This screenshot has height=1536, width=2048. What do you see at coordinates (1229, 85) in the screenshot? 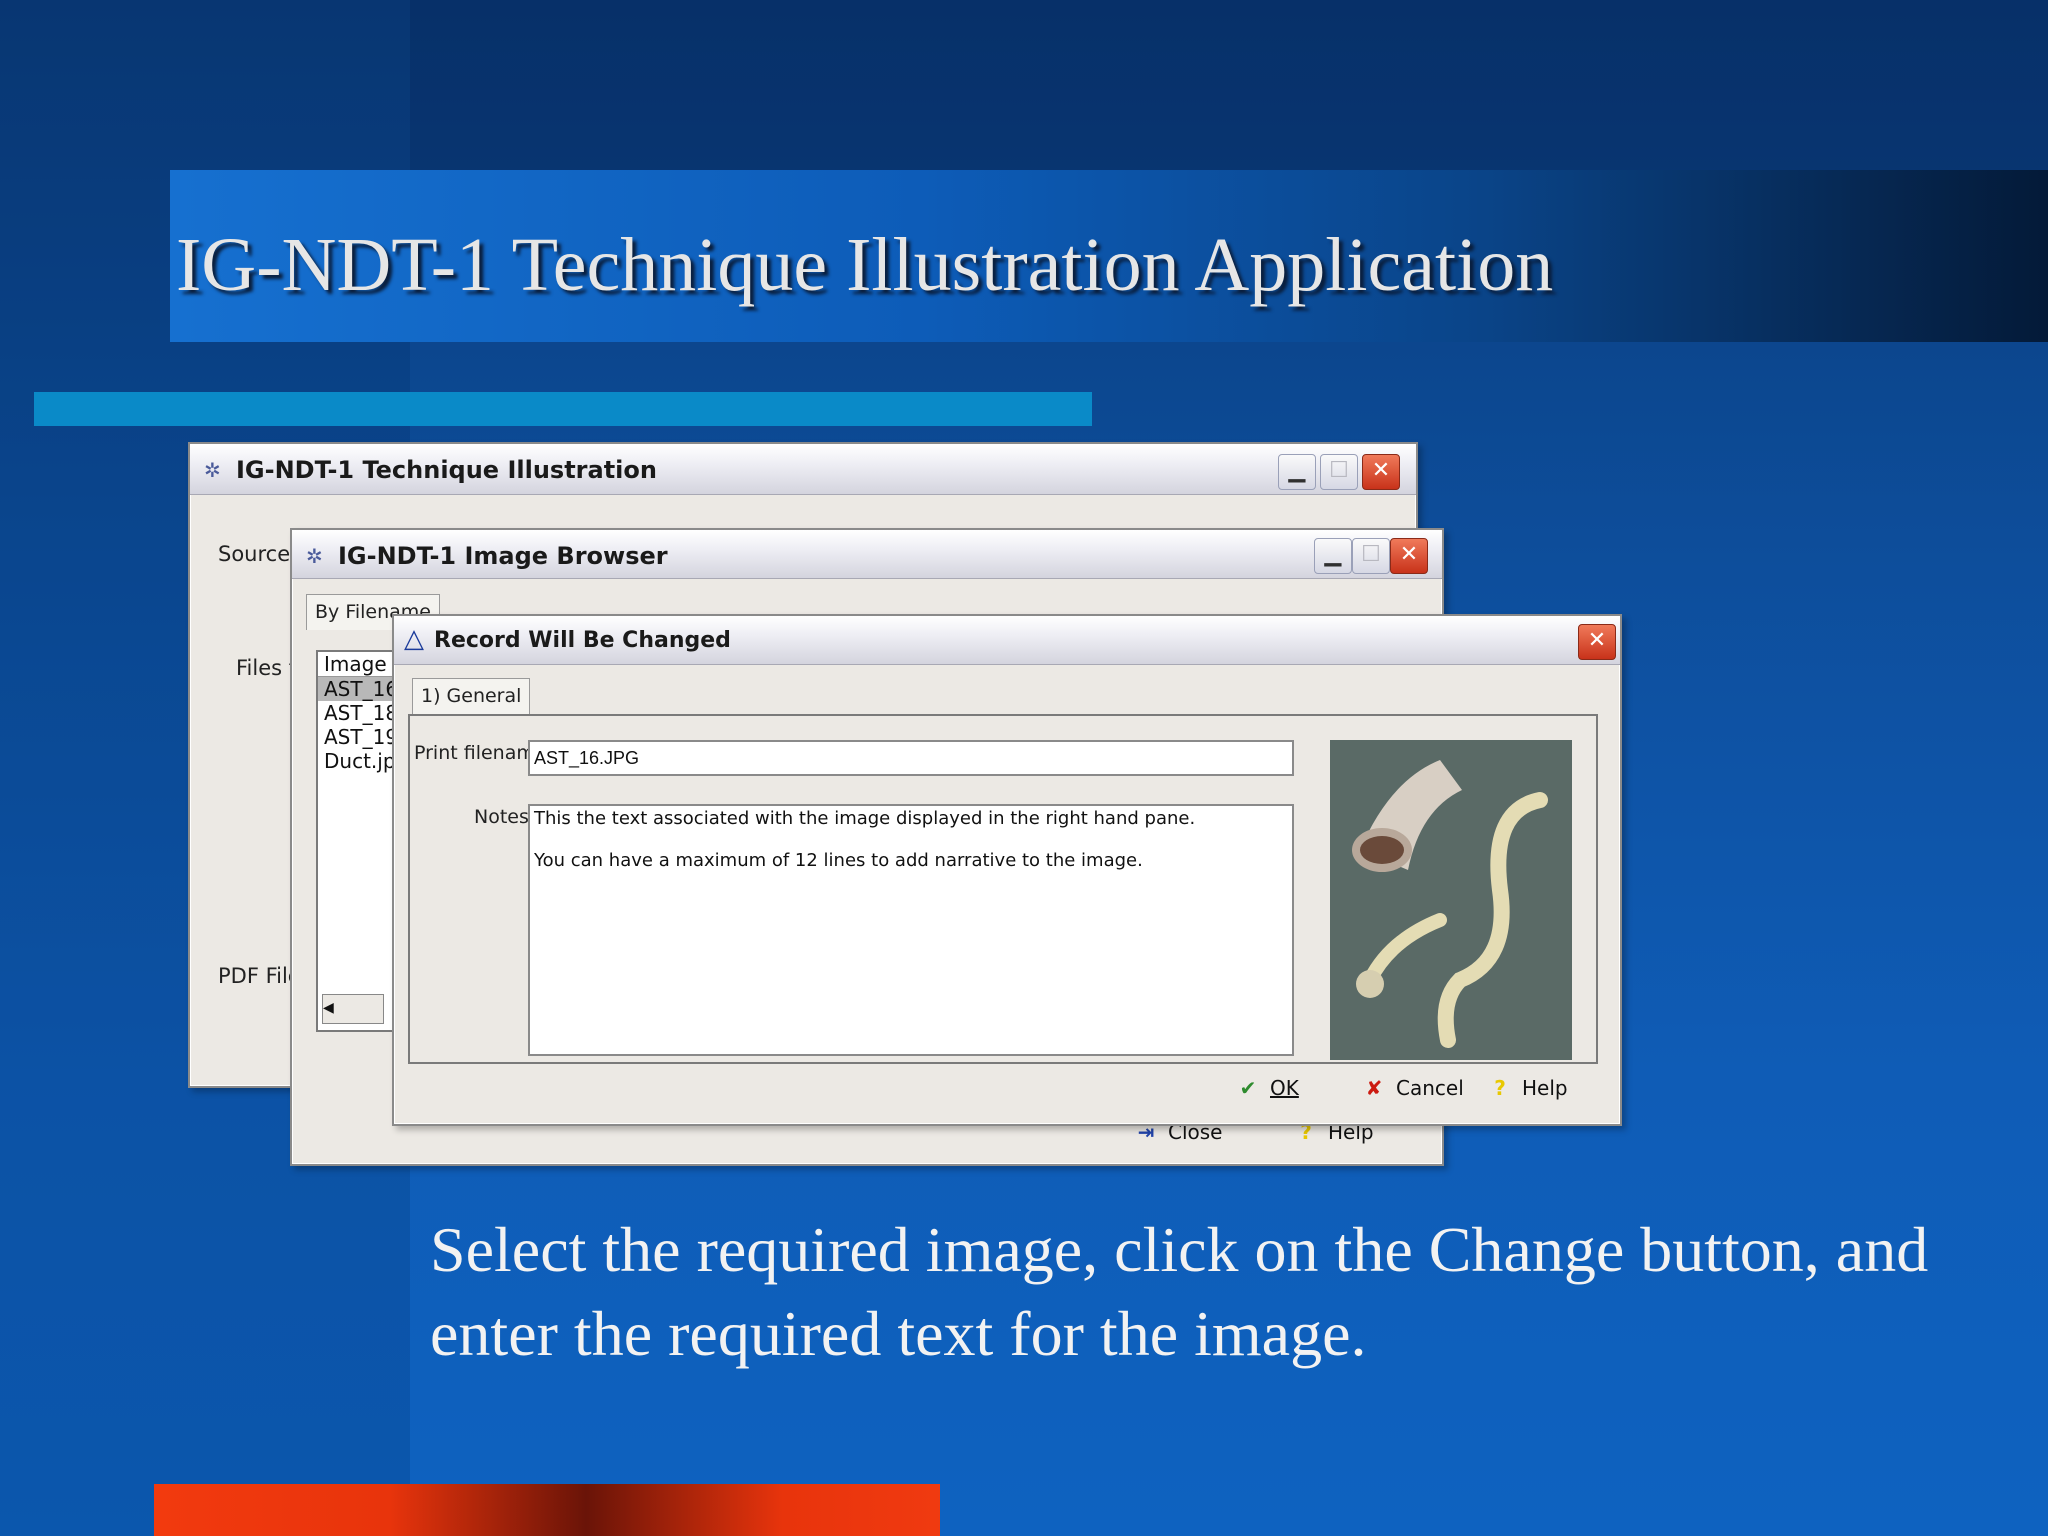
I see `background-band-top` at bounding box center [1229, 85].